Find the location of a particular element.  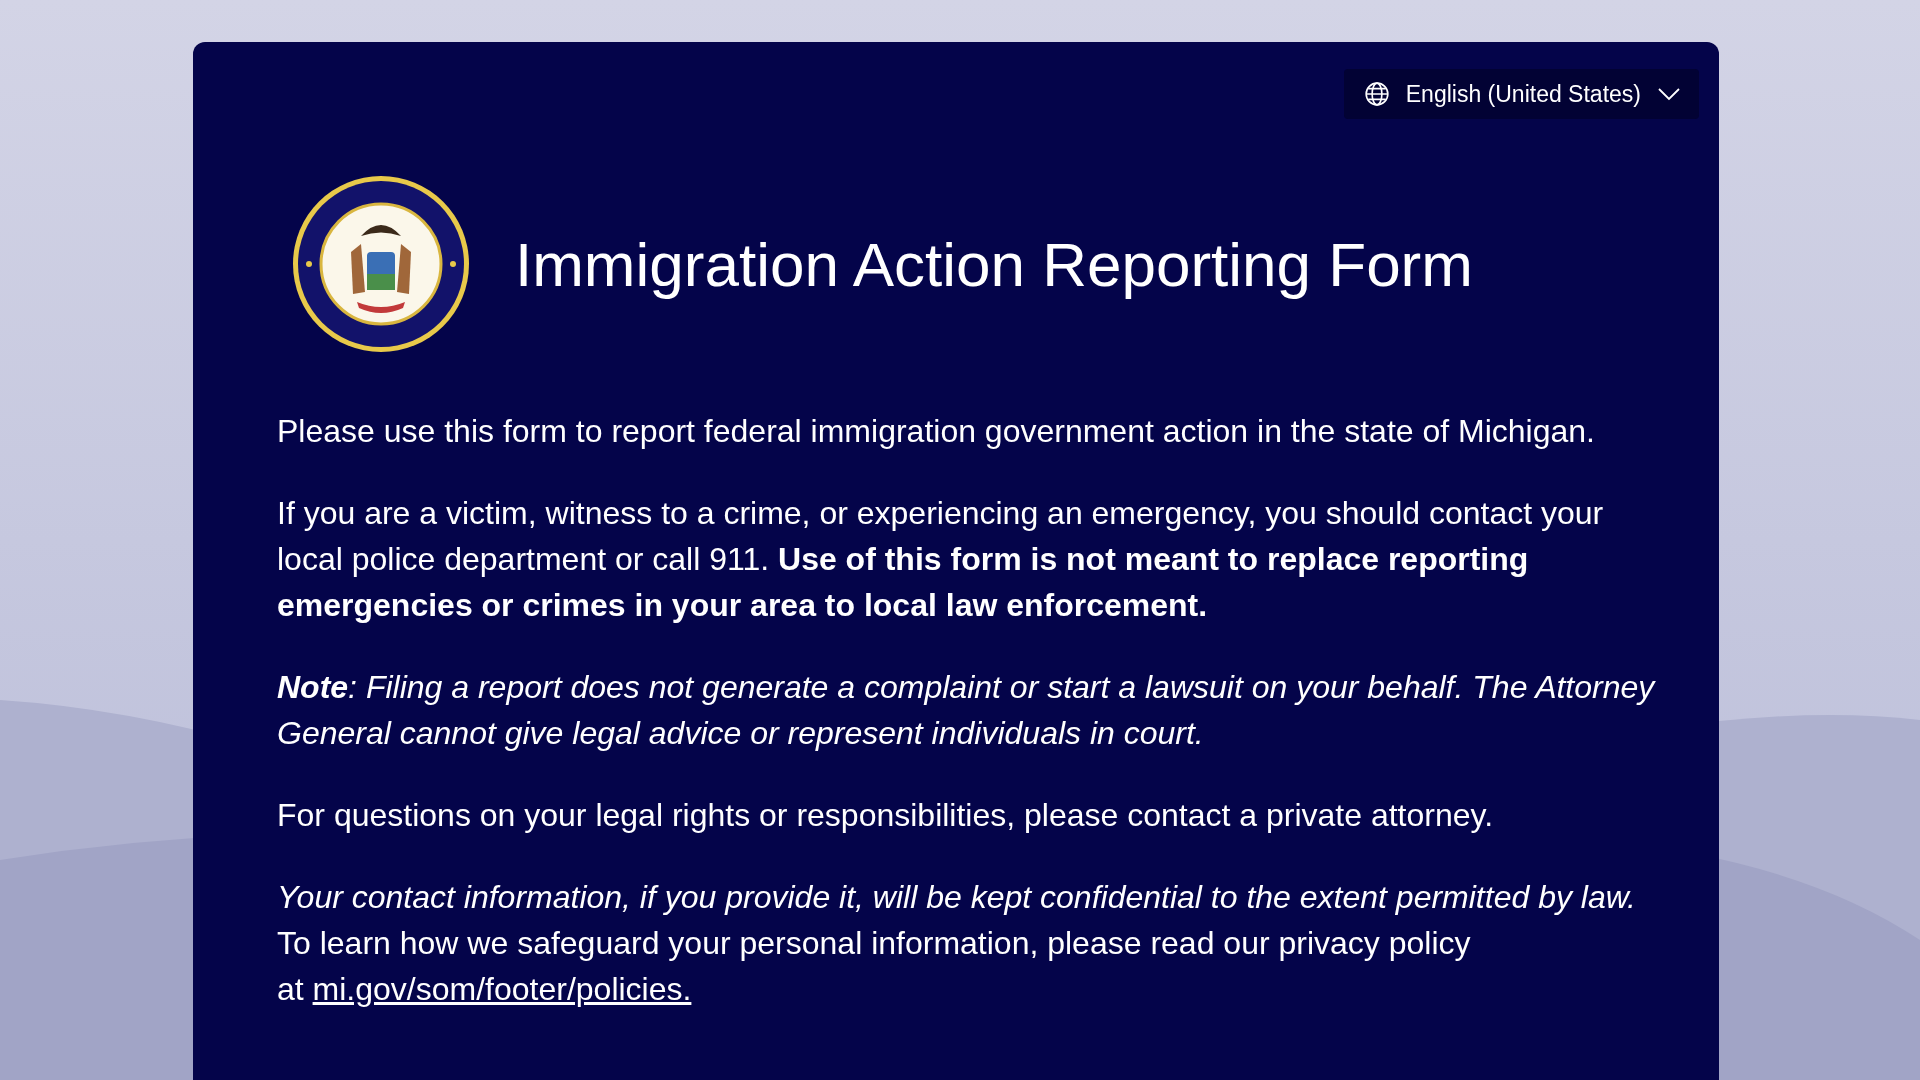

intro-paragraph: If you are a victim, witness to a crime, or experiencing an emergency, you should contact your local police department or call 911. Use of this form is not meant to replace reporting emergencies or crimes in your area to local law enforcement. is located at coordinates (941, 559).